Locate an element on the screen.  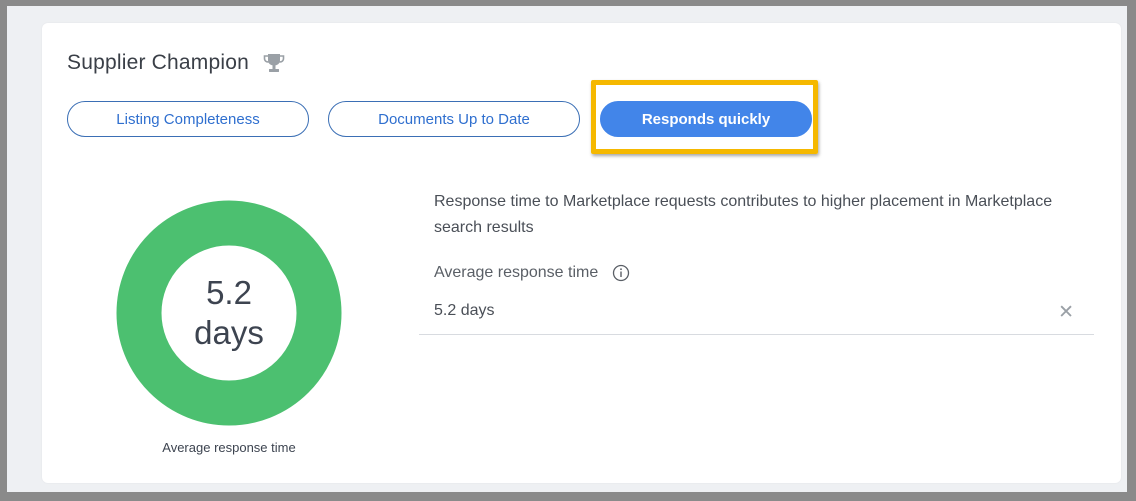
info-icon is located at coordinates (621, 273).